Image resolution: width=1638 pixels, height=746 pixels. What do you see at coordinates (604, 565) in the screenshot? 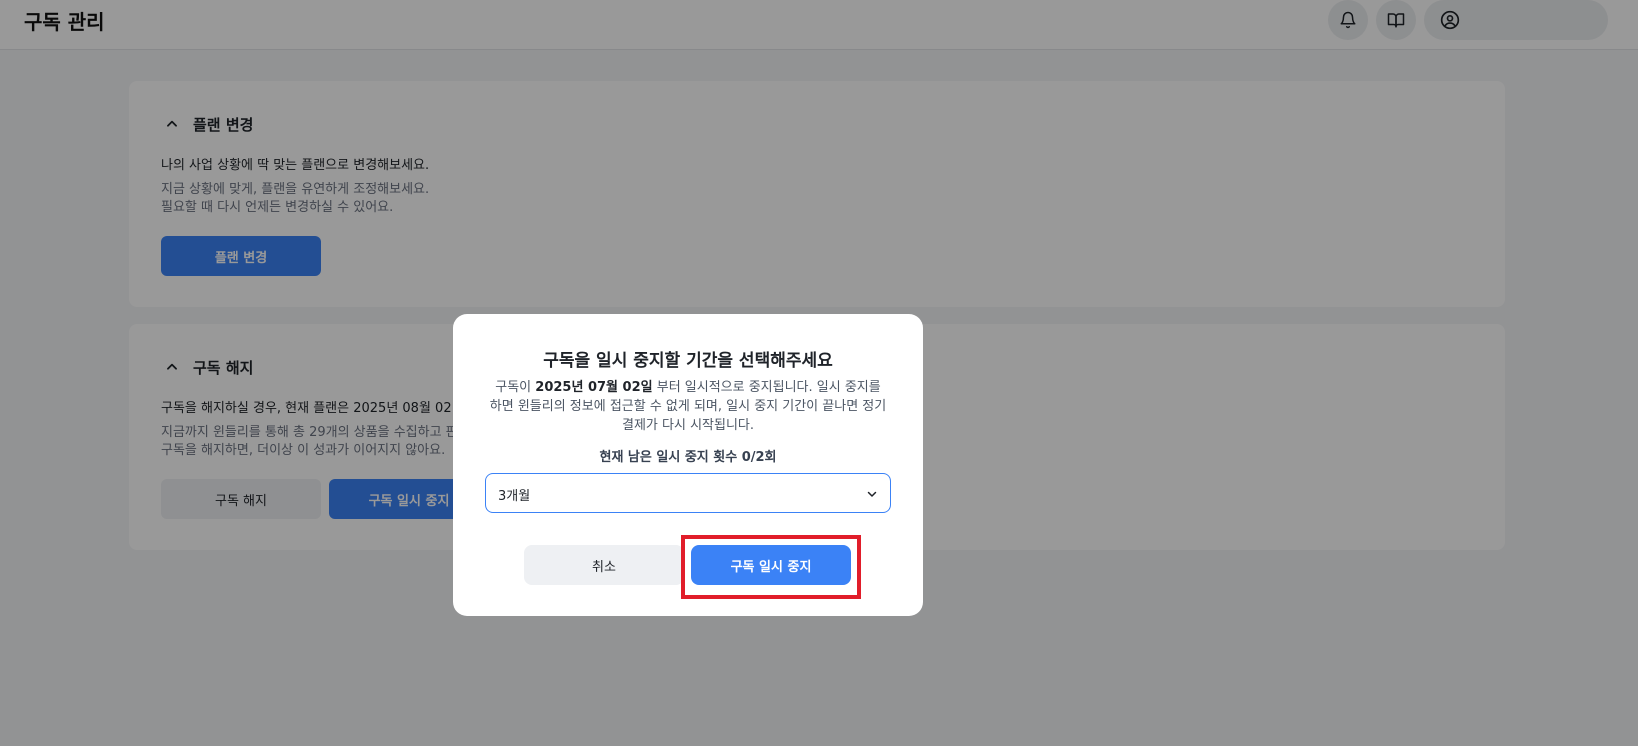
I see `modal-cancel-button: 취소` at bounding box center [604, 565].